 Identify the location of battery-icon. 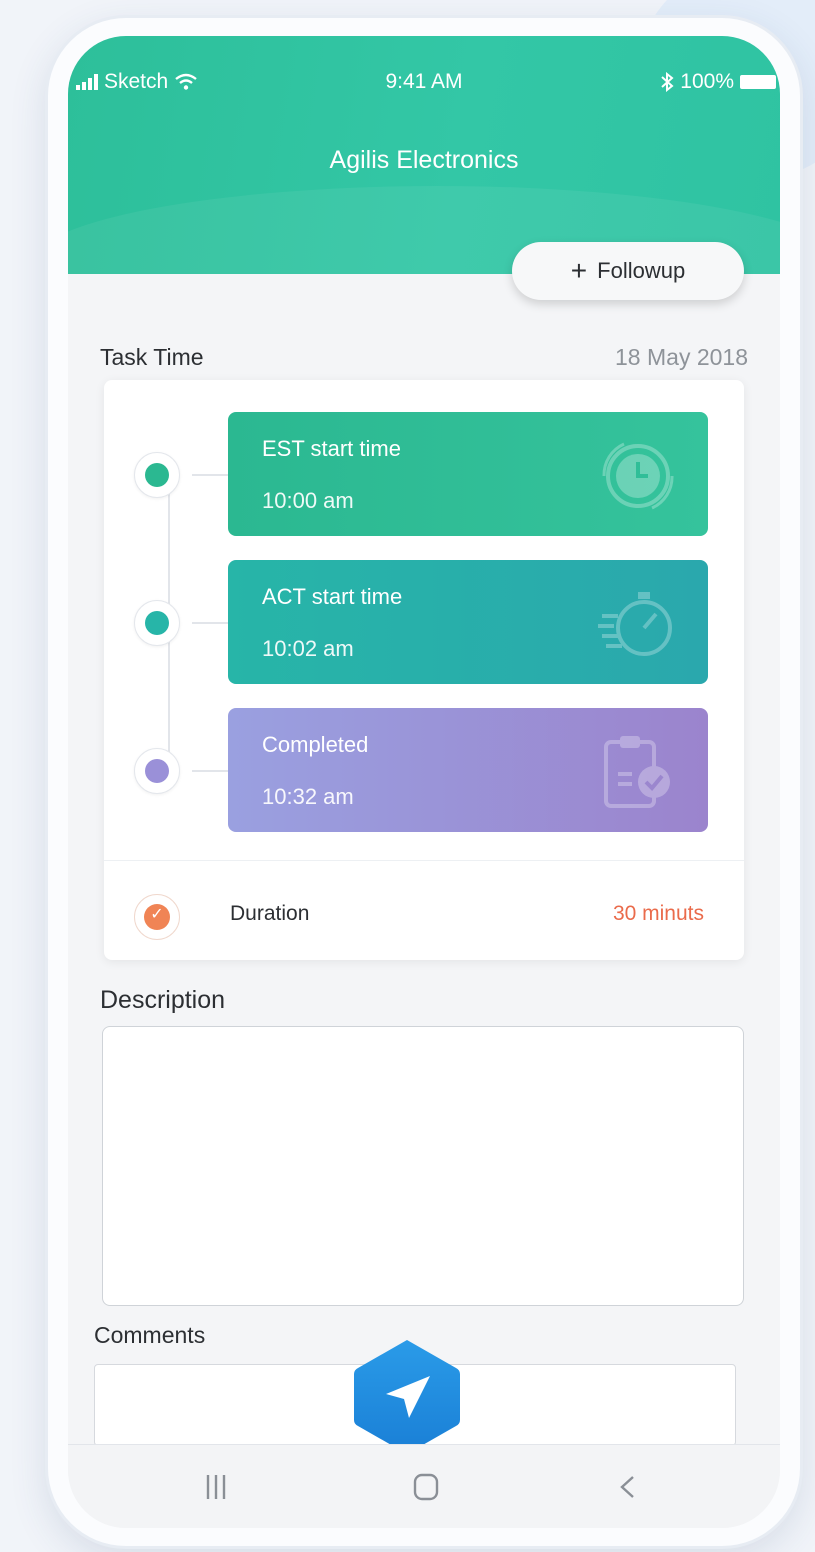
(758, 82).